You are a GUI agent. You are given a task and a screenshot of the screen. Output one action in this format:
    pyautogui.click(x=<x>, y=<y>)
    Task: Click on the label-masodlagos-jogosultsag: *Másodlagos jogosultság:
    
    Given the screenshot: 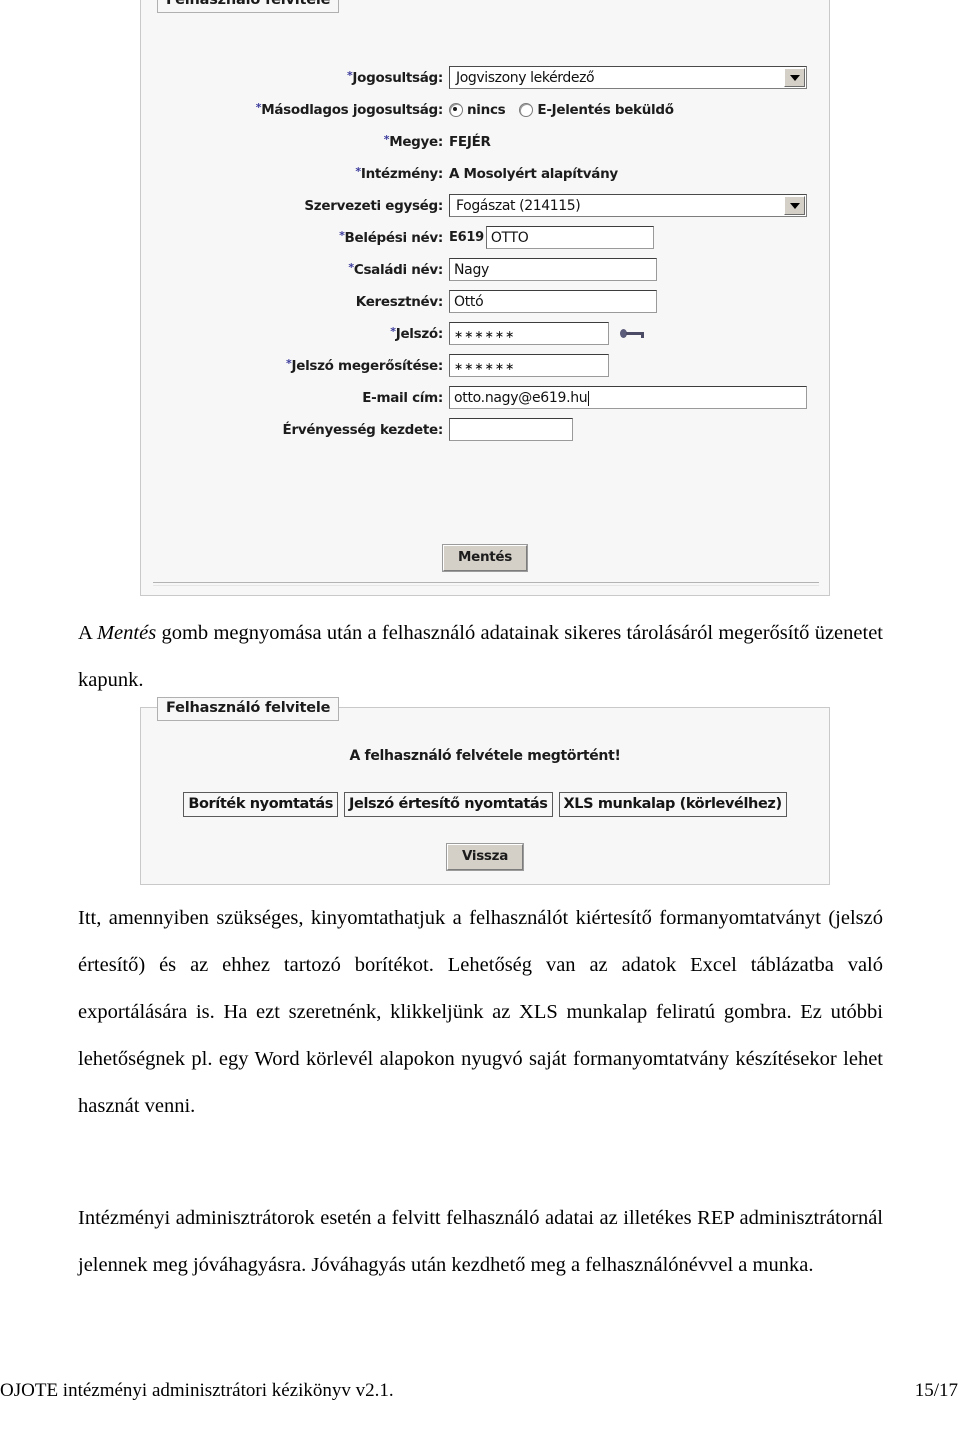 What is the action you would take?
    pyautogui.click(x=349, y=109)
    